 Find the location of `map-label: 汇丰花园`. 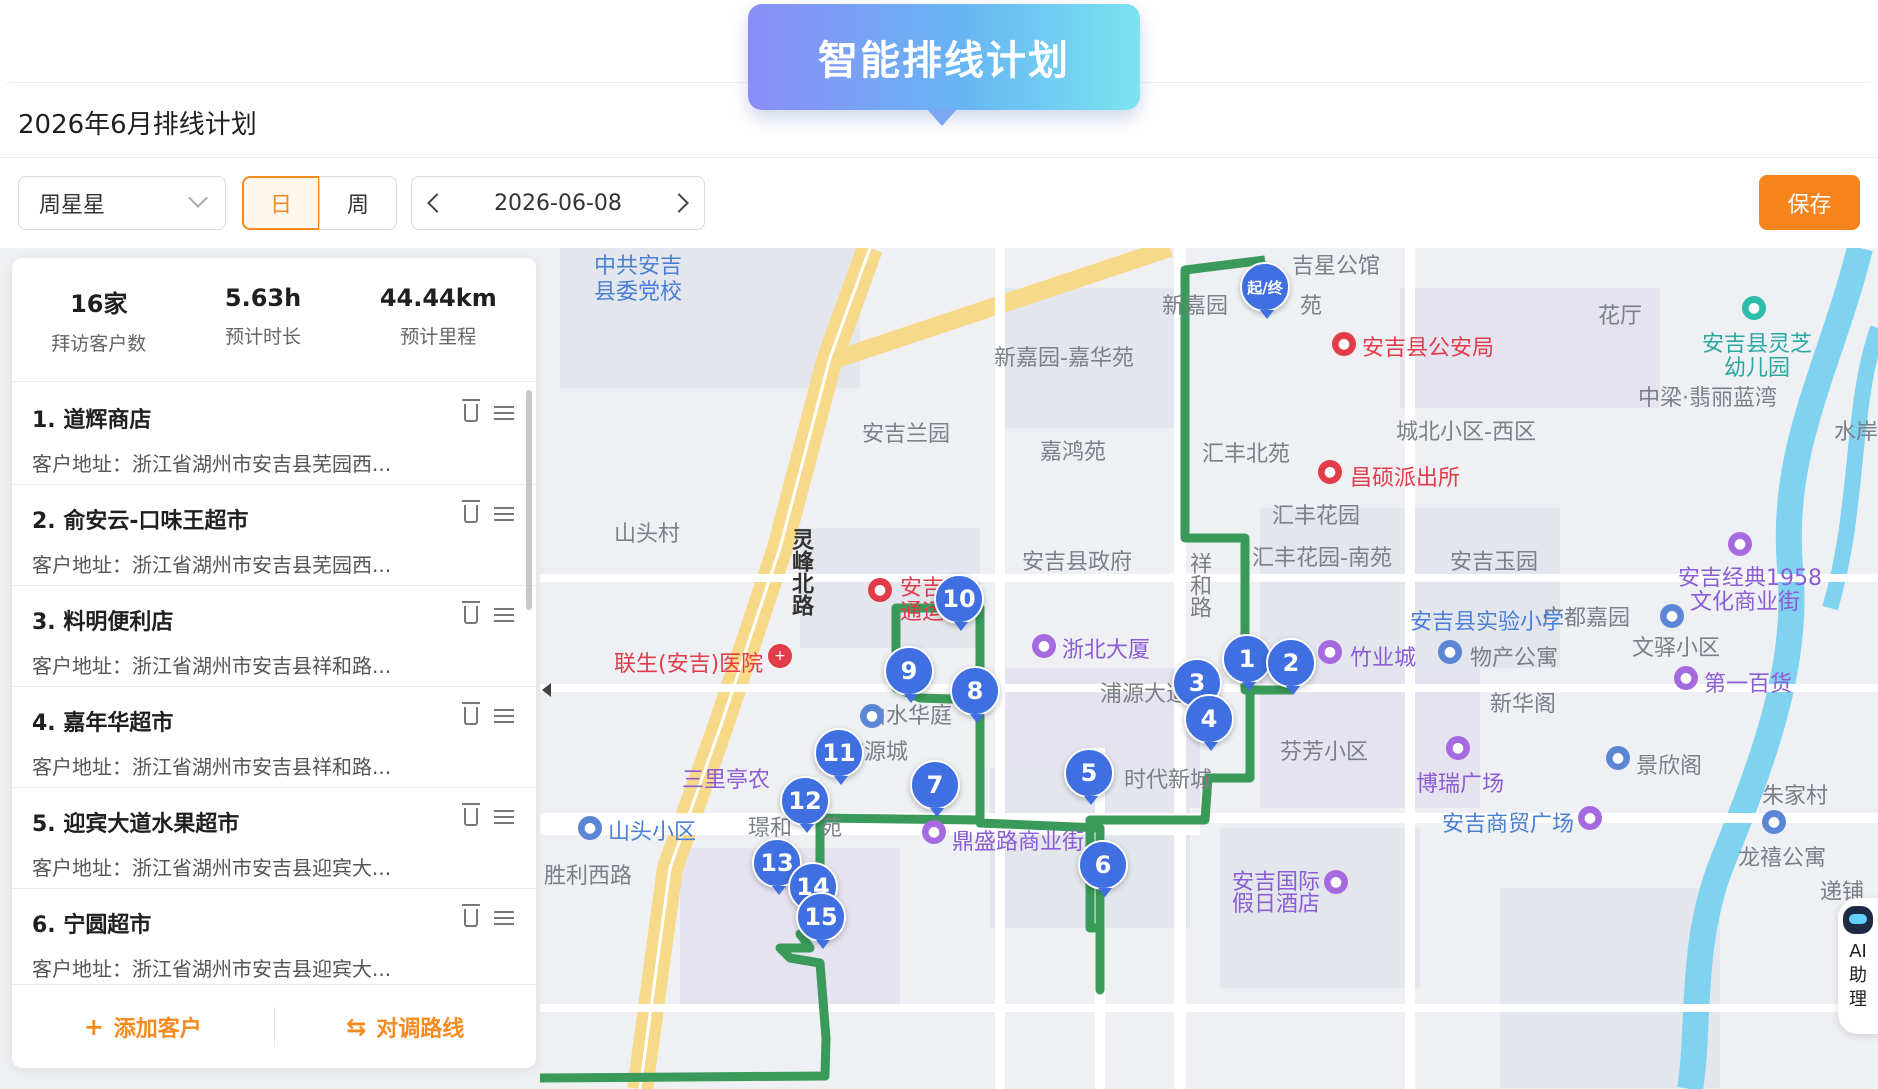

map-label: 汇丰花园 is located at coordinates (1316, 516).